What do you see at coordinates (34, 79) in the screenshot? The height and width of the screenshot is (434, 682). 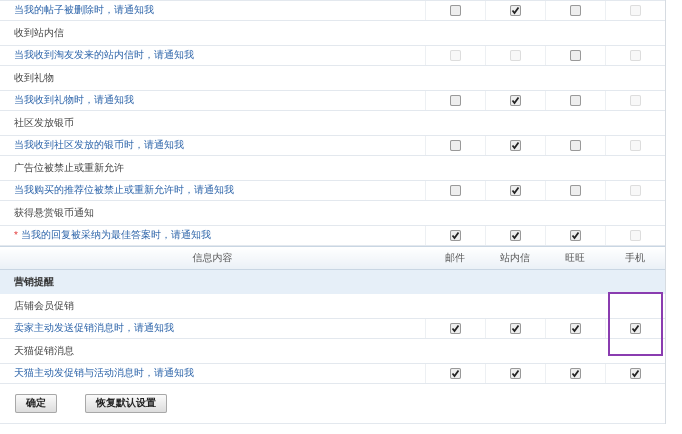 I see `group-label: 收到礼物` at bounding box center [34, 79].